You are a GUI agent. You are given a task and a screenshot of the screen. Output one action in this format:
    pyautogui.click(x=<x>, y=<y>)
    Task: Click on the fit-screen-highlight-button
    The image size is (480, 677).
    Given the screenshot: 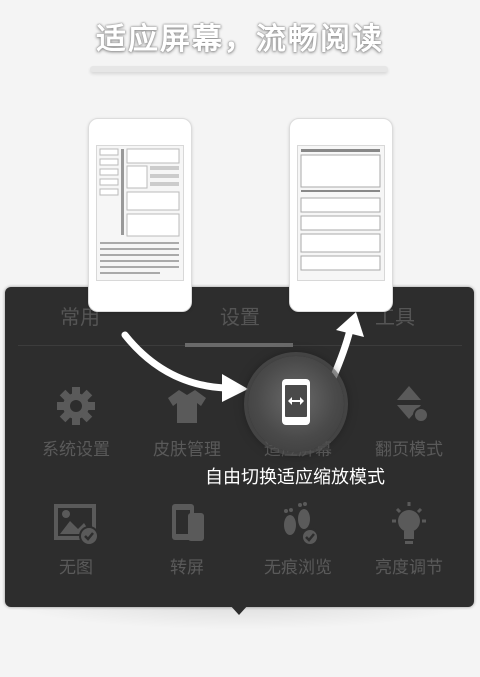 What is the action you would take?
    pyautogui.click(x=296, y=404)
    